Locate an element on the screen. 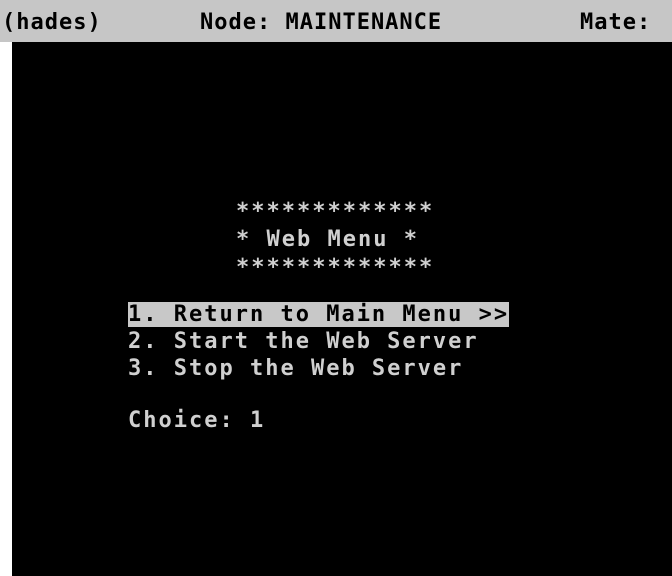 The image size is (672, 576). menu-item-label: Stop the Web Server is located at coordinates (318, 368).